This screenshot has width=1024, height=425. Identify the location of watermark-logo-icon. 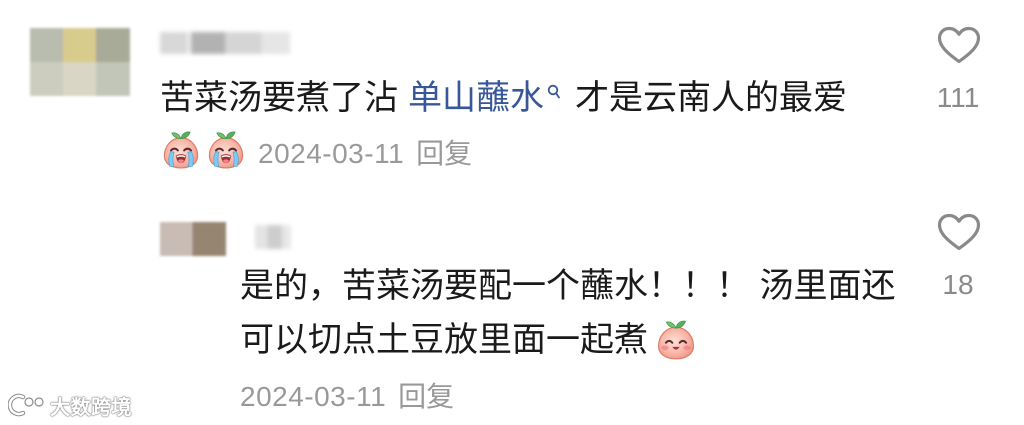
(26, 405).